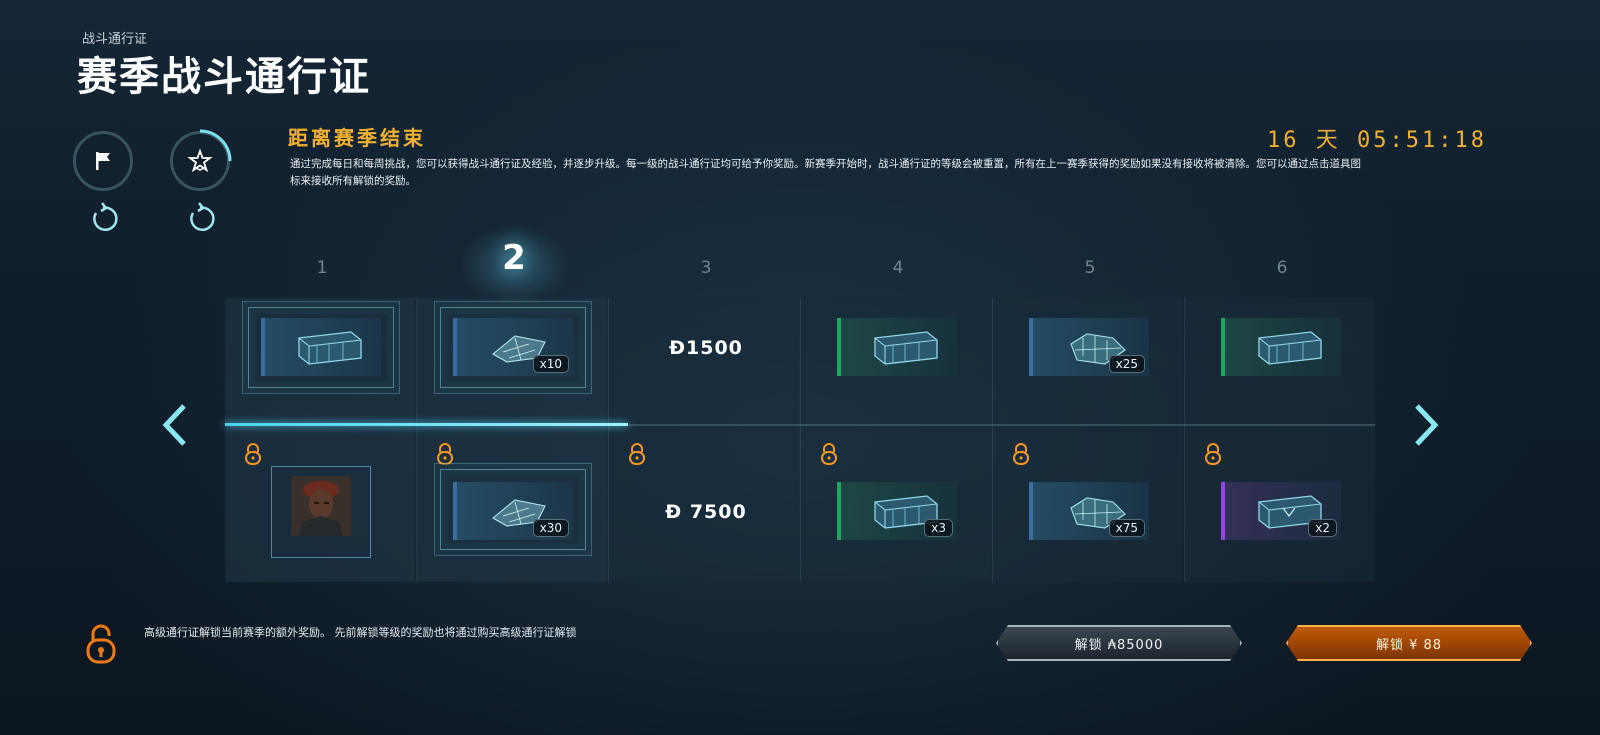 The height and width of the screenshot is (735, 1600). Describe the element at coordinates (1089, 511) in the screenshot. I see `premium-reward-ship-parts: x75` at that location.